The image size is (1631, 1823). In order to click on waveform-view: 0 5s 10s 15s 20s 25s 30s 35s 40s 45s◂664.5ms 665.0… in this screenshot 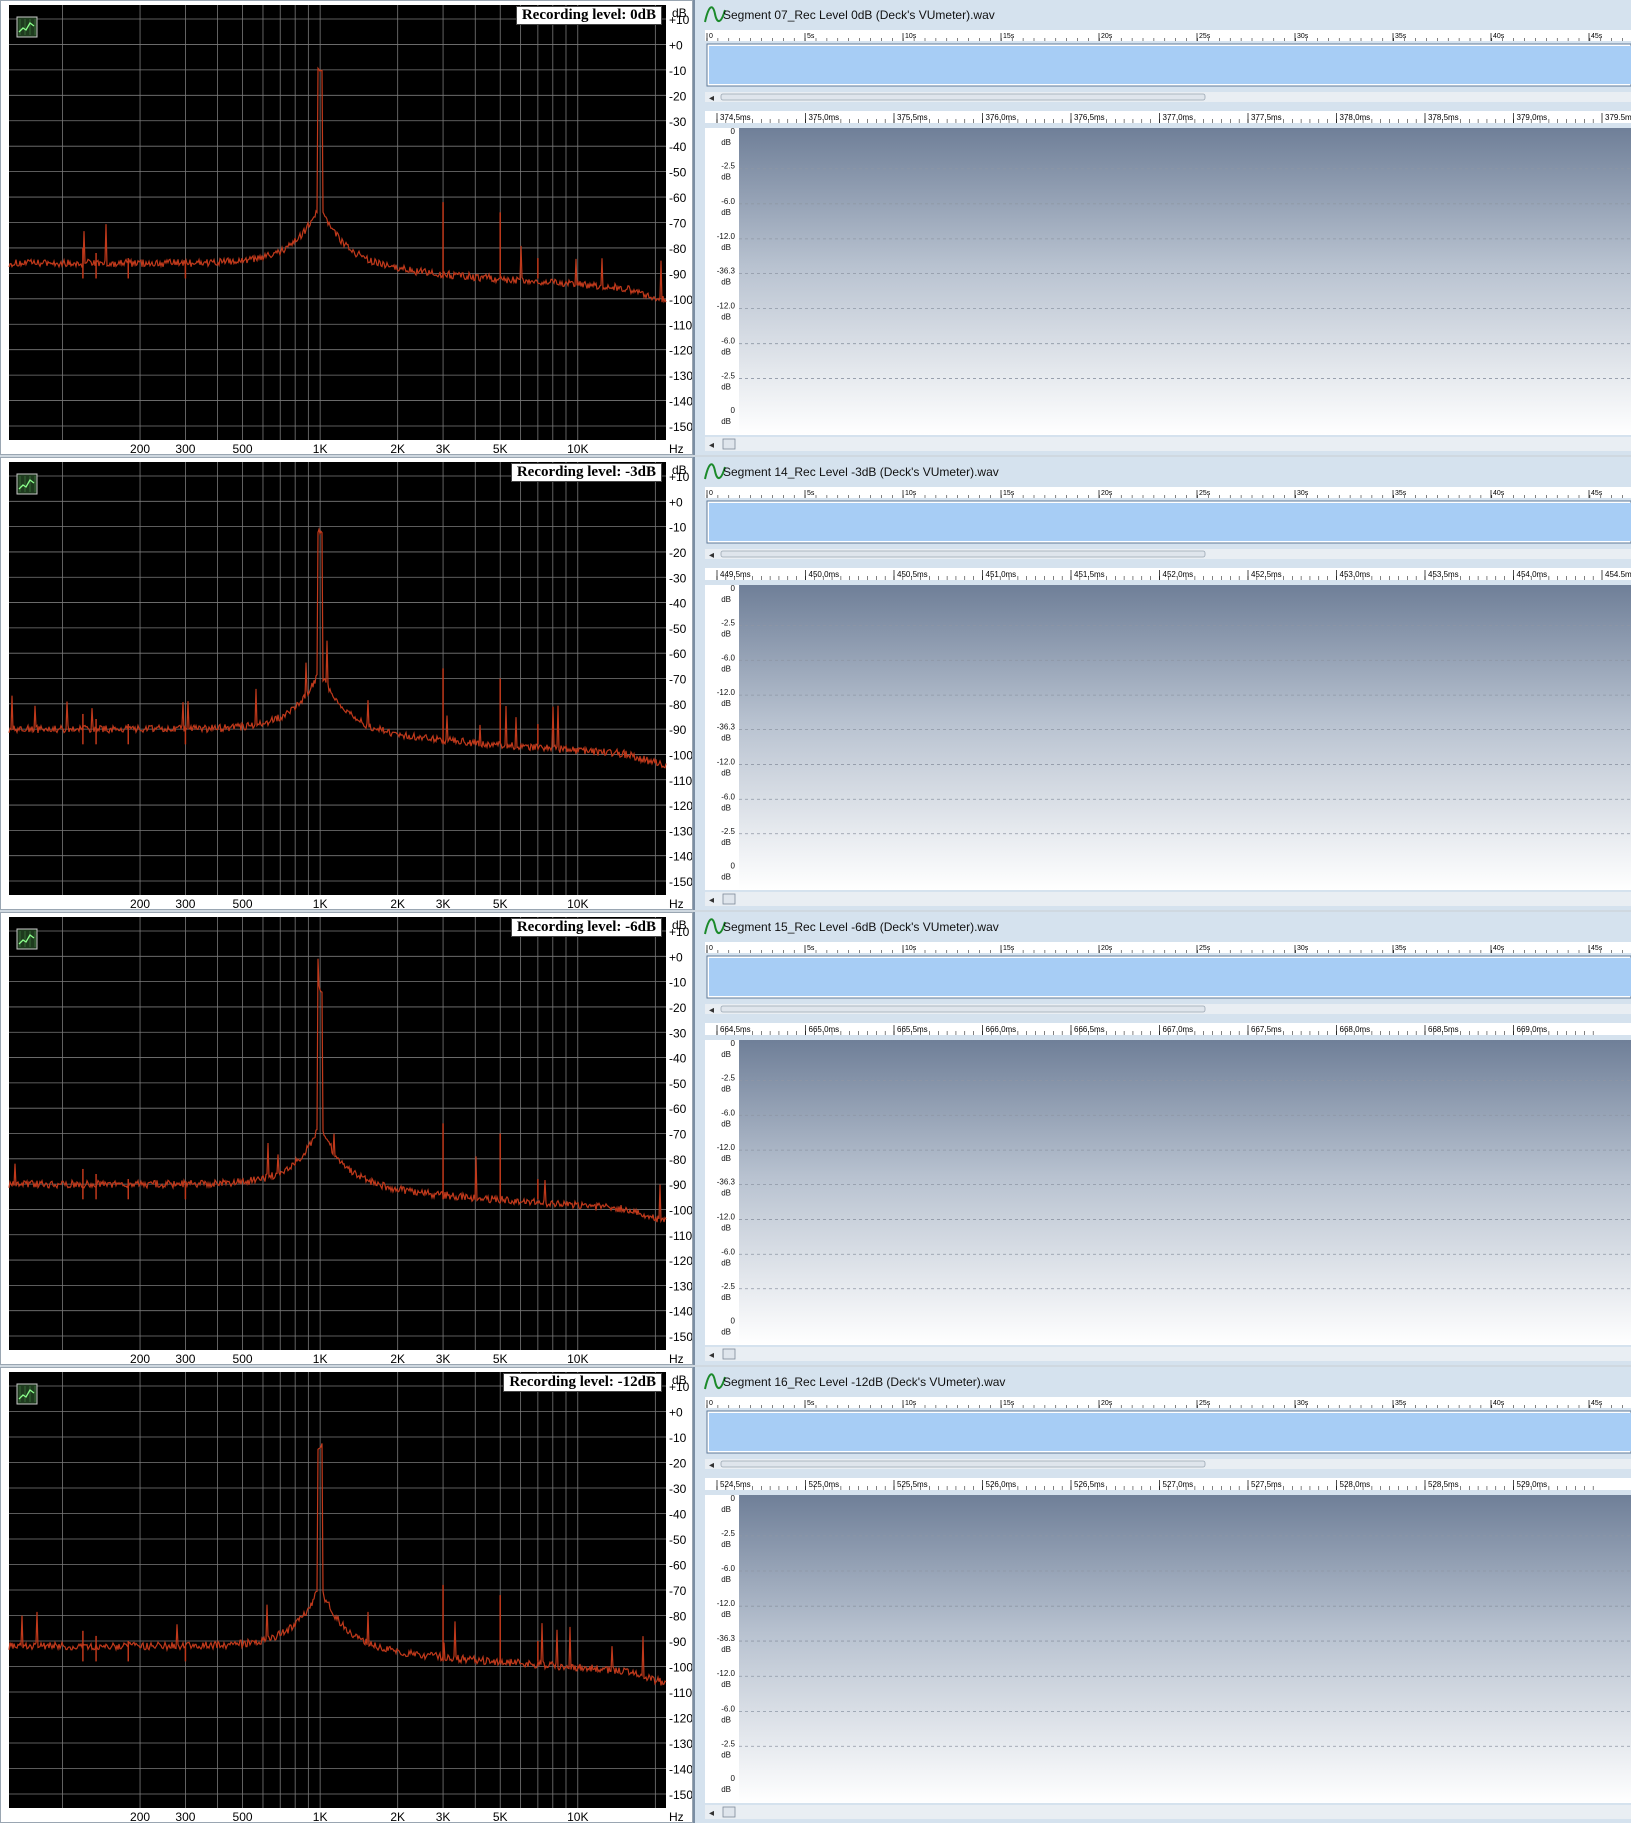, I will do `click(1163, 1136)`.